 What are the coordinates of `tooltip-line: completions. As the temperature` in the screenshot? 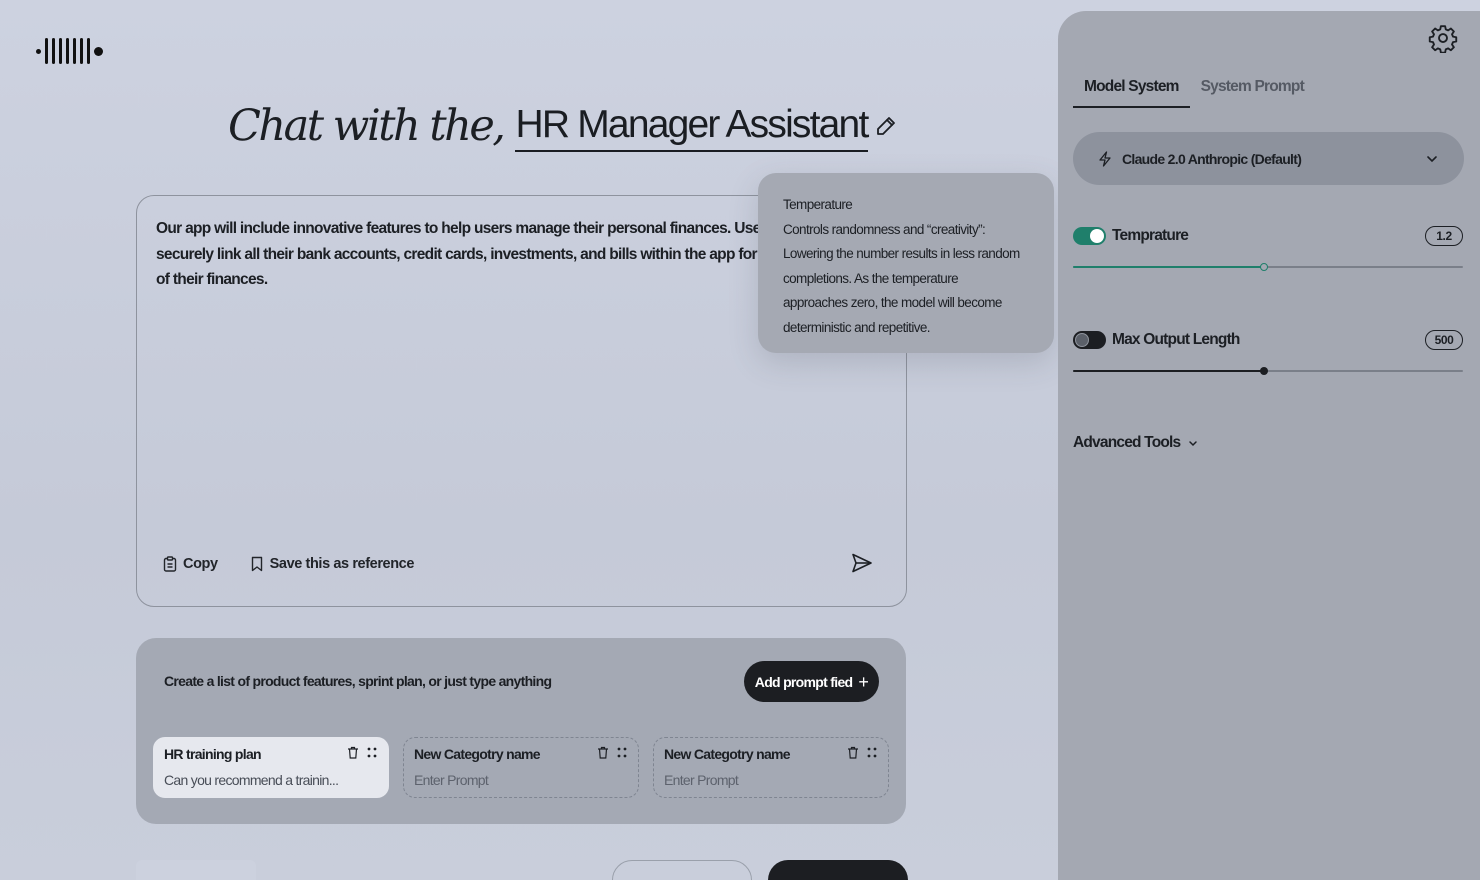 It's located at (871, 278).